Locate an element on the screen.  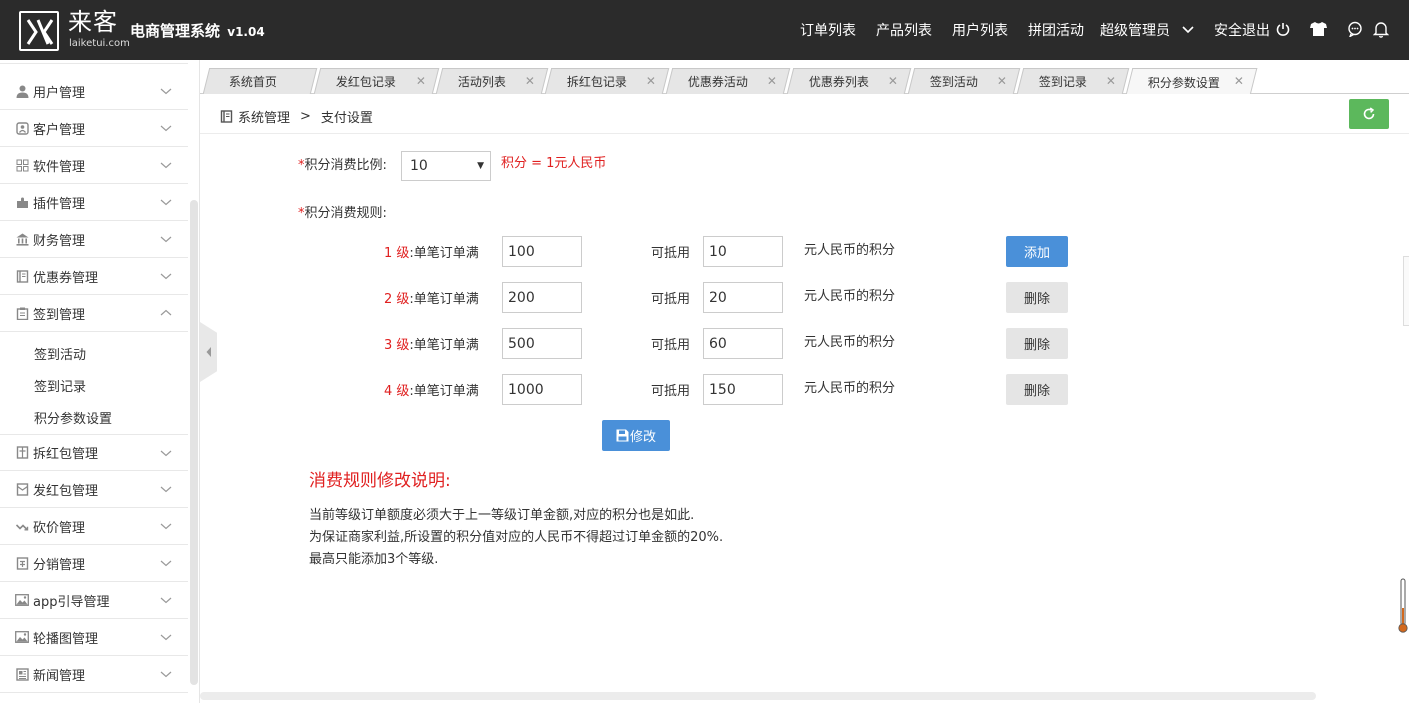
tab-signin-activity: 签到活动 ✕ is located at coordinates (964, 81).